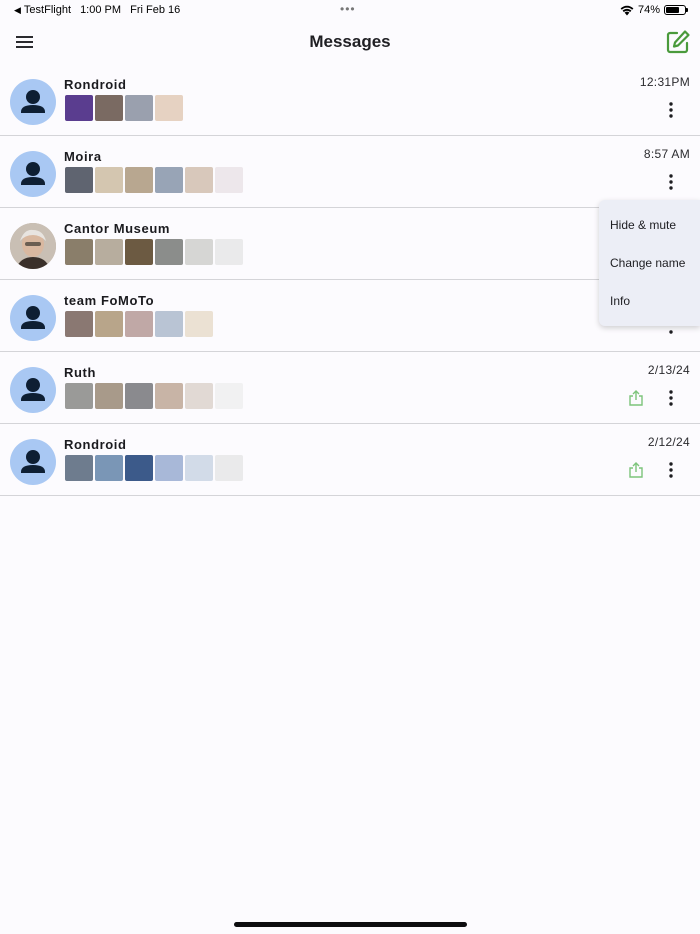 This screenshot has width=700, height=934. What do you see at coordinates (668, 442) in the screenshot?
I see `conversation-time: 2/12/24` at bounding box center [668, 442].